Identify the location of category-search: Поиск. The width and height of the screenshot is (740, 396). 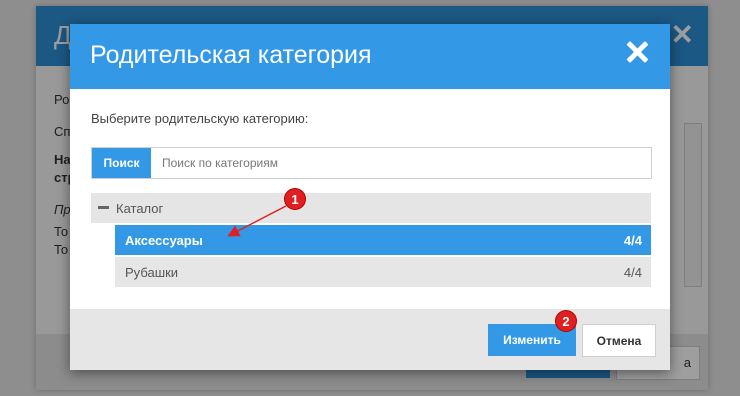
(371, 163).